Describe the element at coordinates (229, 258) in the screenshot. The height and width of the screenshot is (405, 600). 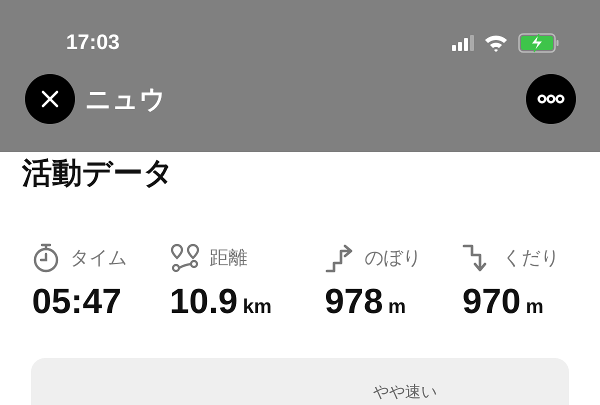
I see `stat-label: 距離` at that location.